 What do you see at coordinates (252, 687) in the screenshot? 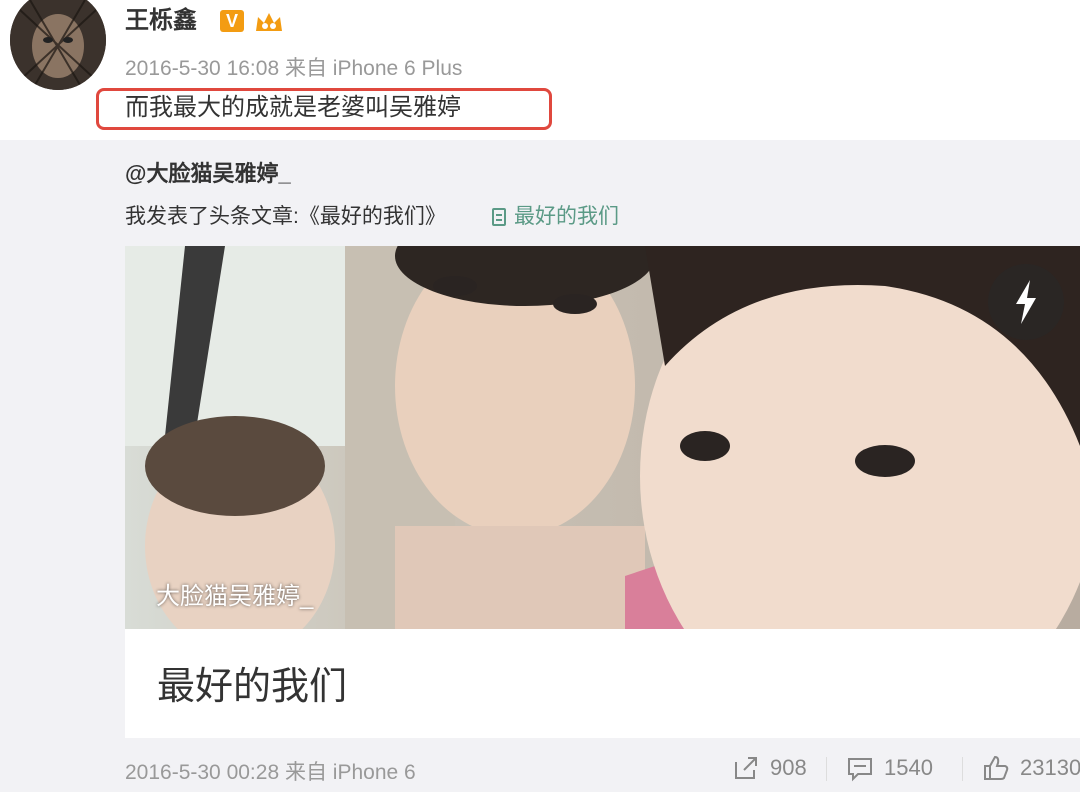
I see `article-title: 最好的我们` at bounding box center [252, 687].